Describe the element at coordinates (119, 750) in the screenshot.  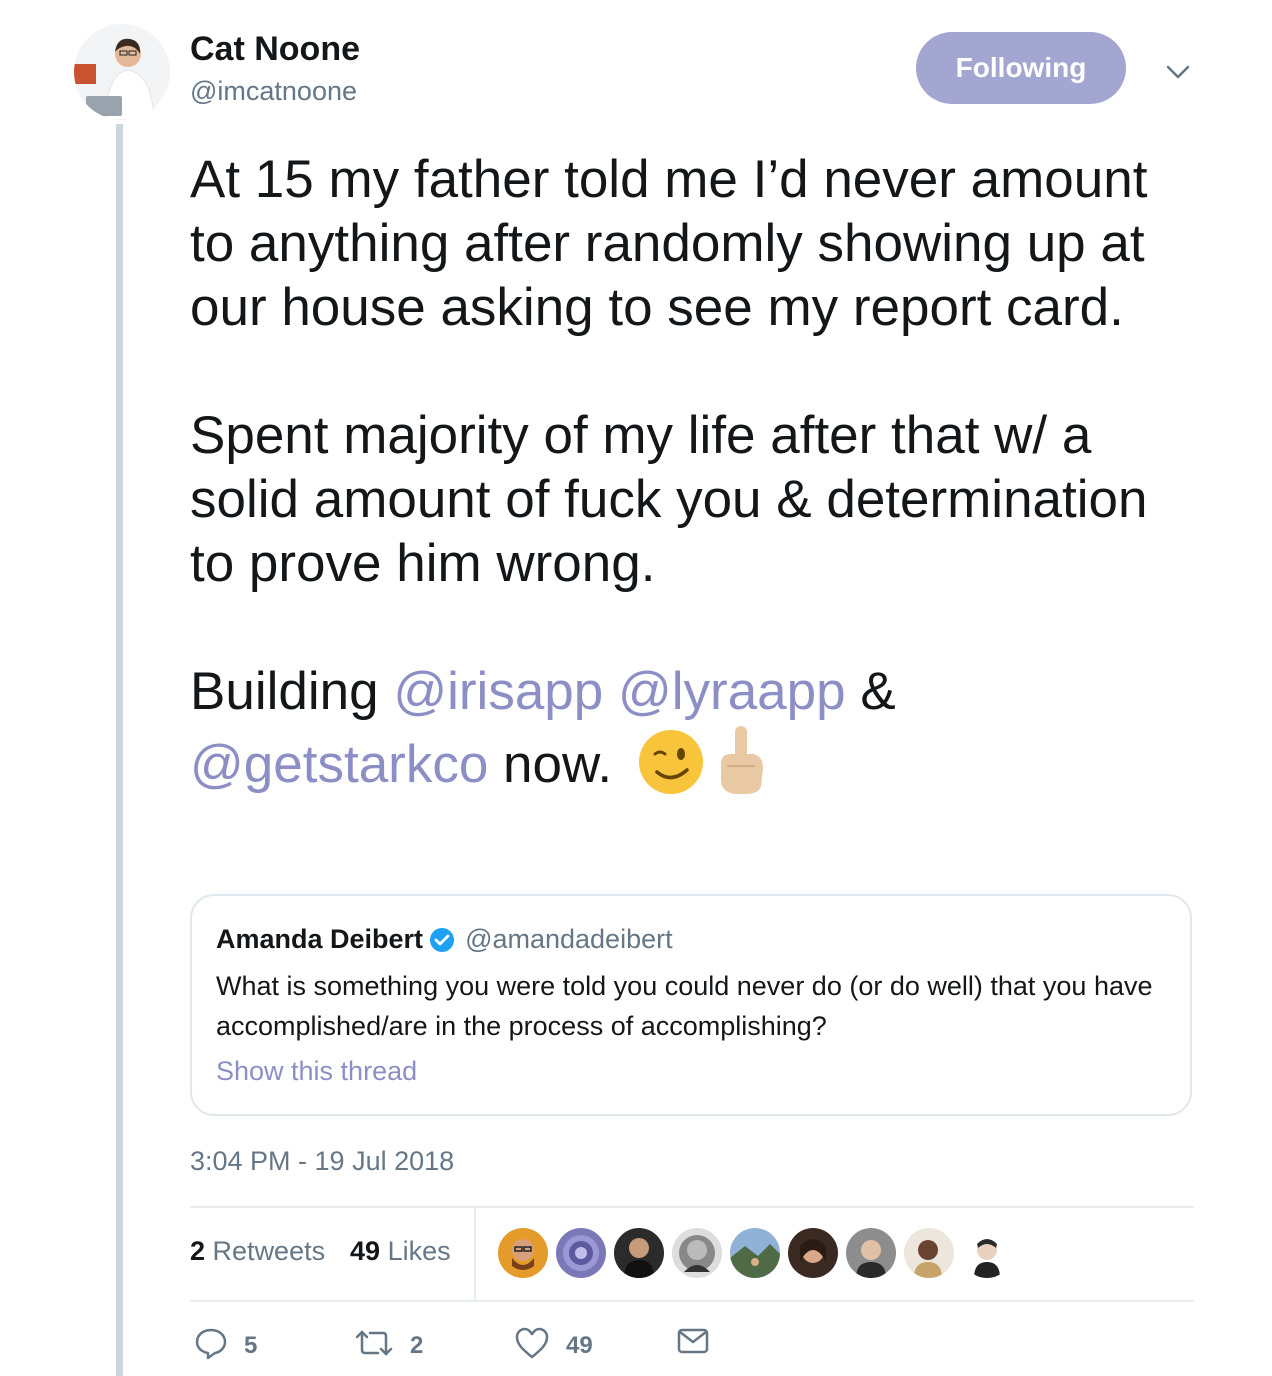
I see `thread-line` at that location.